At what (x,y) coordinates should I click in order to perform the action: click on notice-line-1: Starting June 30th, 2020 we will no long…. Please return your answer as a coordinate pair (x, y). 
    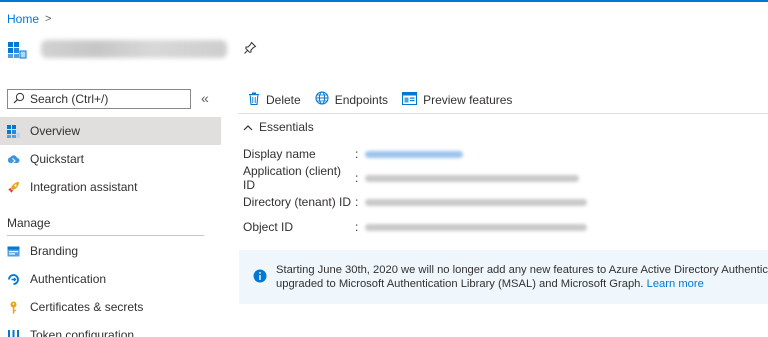
    Looking at the image, I should click on (522, 270).